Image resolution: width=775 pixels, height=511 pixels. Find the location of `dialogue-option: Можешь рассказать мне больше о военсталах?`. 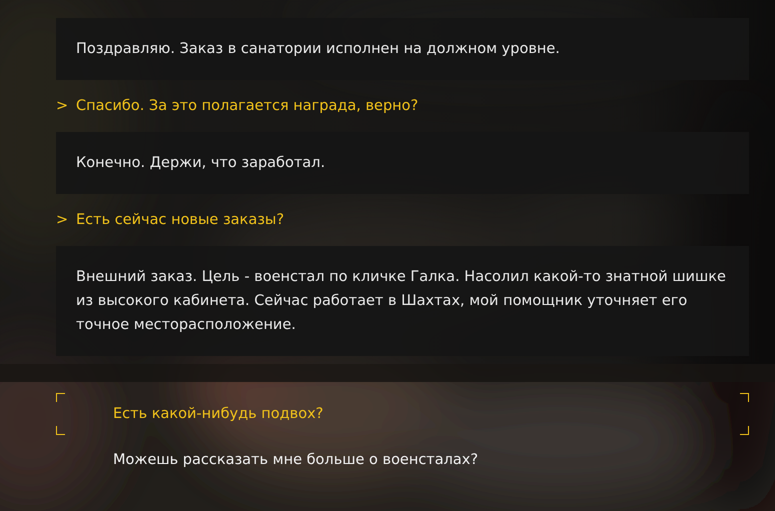

dialogue-option: Можешь рассказать мне больше о военсталах? is located at coordinates (402, 460).